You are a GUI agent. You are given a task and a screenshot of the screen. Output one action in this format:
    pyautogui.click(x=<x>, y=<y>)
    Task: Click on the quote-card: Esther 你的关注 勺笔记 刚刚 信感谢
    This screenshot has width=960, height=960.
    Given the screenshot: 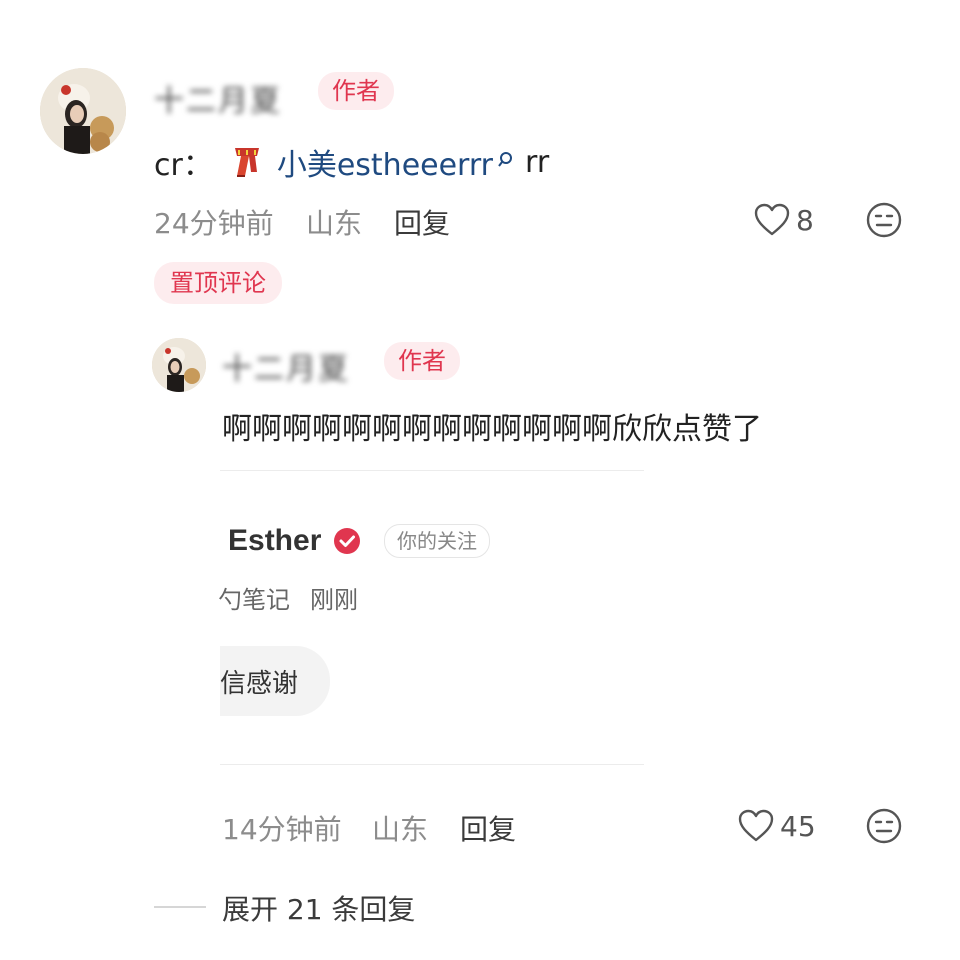 What is the action you would take?
    pyautogui.click(x=431, y=617)
    